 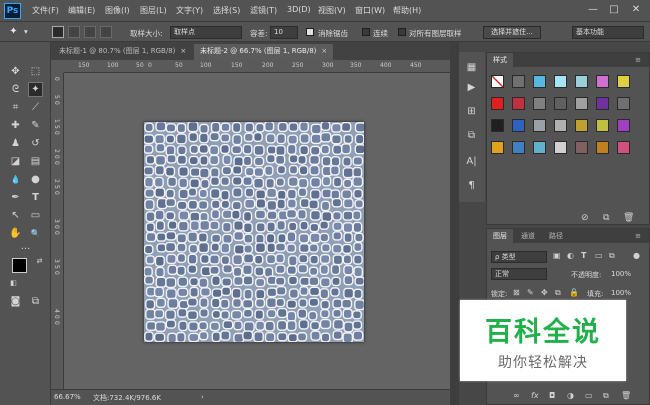 I want to click on paragraph-panel-icon: ¶, so click(x=471, y=185).